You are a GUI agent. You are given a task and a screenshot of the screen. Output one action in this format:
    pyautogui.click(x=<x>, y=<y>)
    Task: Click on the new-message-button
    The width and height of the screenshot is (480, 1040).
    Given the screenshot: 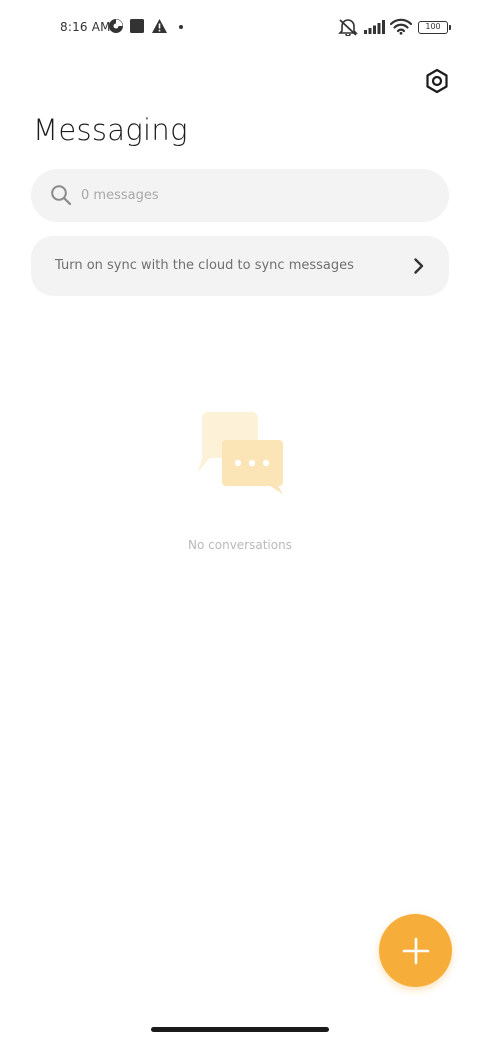 What is the action you would take?
    pyautogui.click(x=415, y=950)
    